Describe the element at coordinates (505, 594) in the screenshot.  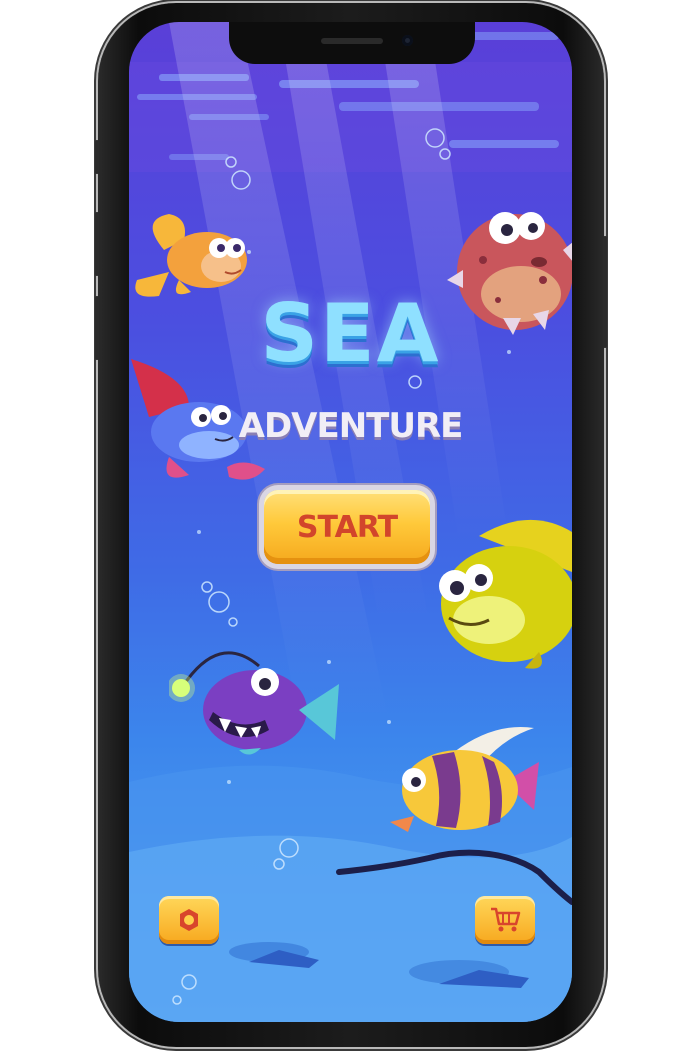
I see `yellow-fish` at that location.